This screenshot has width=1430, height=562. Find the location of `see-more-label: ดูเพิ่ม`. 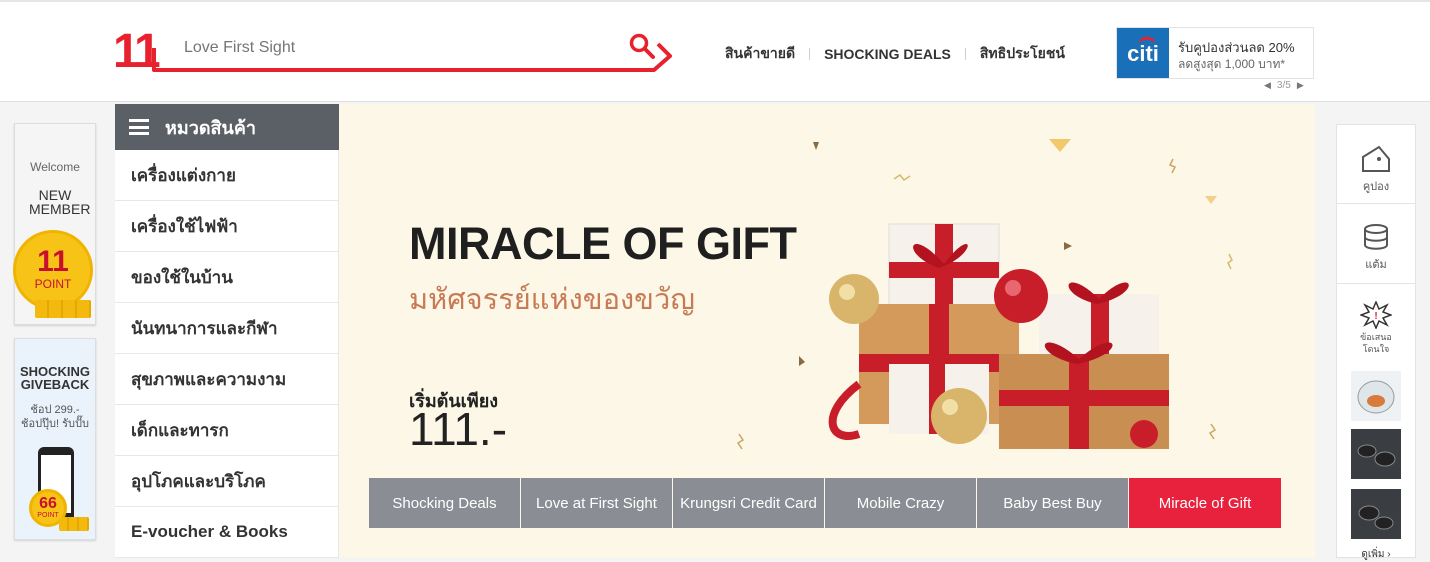

see-more-label: ดูเพิ่ม is located at coordinates (1373, 554).